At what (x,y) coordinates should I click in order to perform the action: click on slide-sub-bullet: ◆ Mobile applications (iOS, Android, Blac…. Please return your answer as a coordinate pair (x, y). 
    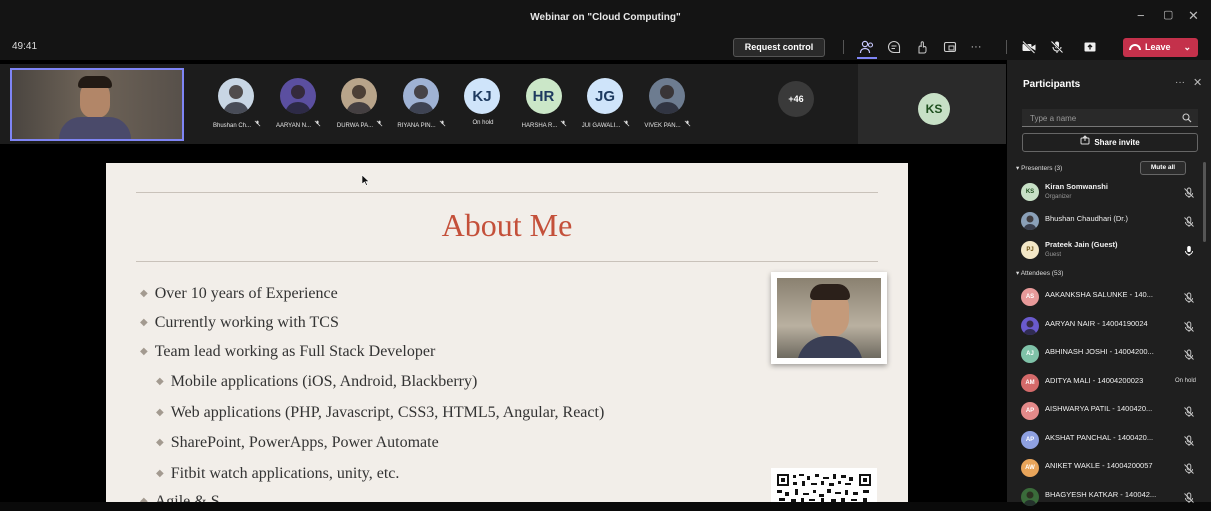
    Looking at the image, I should click on (316, 382).